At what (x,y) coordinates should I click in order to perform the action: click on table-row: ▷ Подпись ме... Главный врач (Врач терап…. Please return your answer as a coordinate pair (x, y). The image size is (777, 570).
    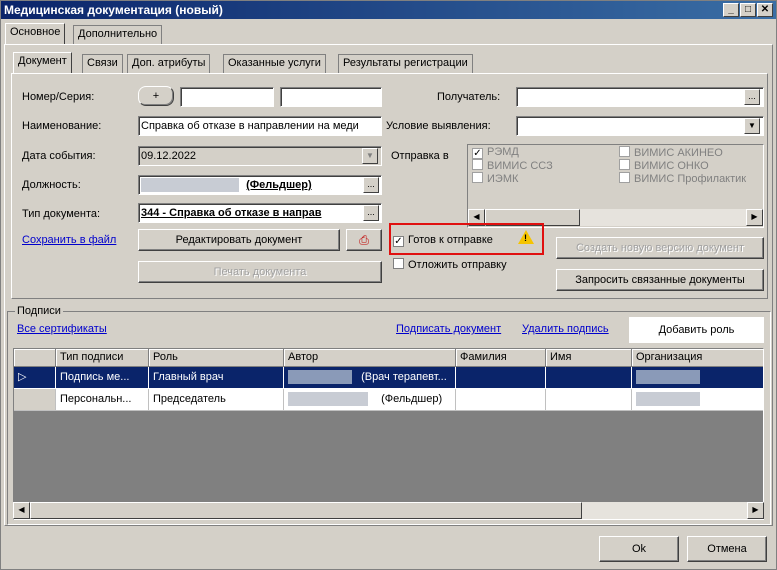
    Looking at the image, I should click on (388, 378).